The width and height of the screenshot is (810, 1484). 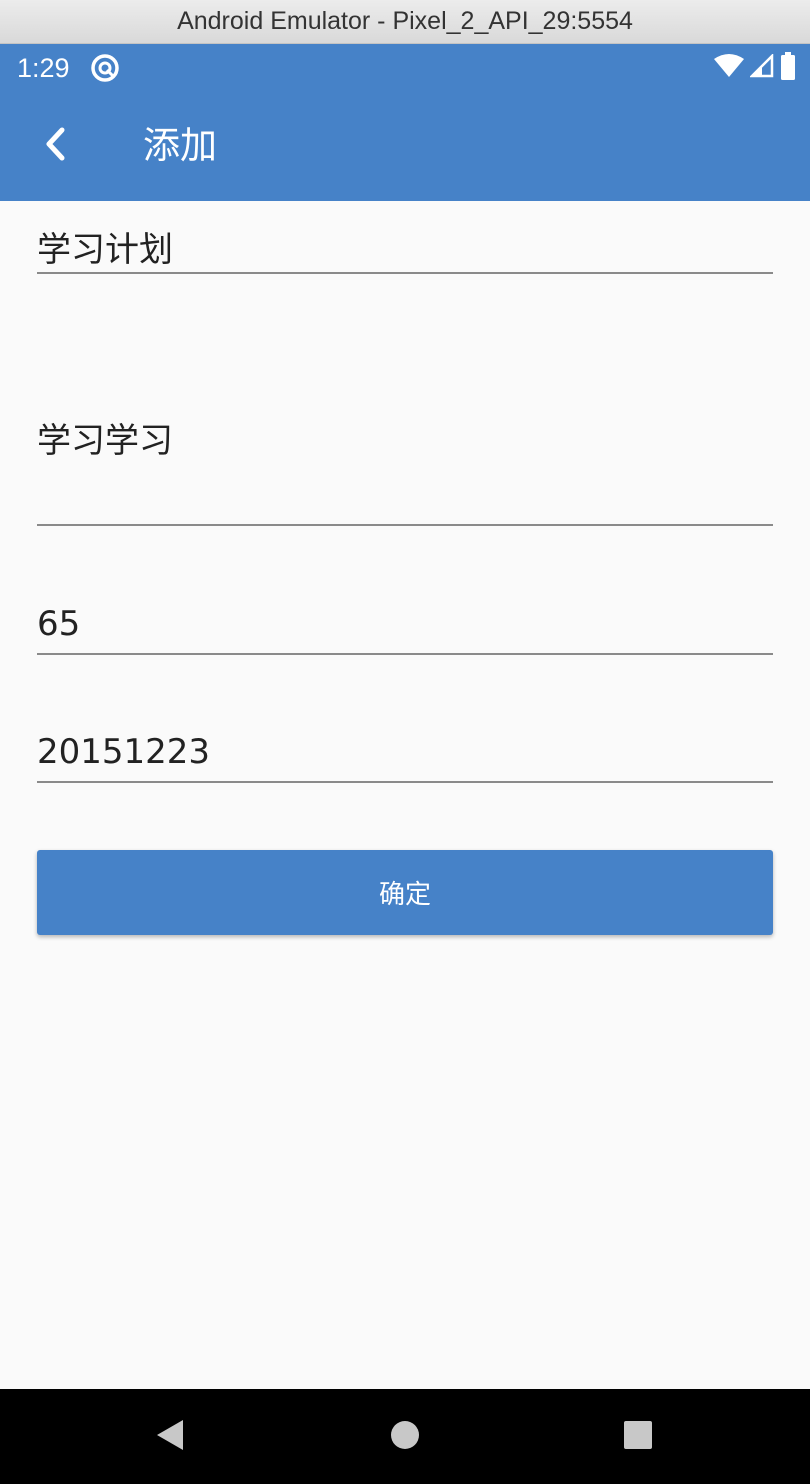 What do you see at coordinates (105, 68) in the screenshot?
I see `app-notification-icon` at bounding box center [105, 68].